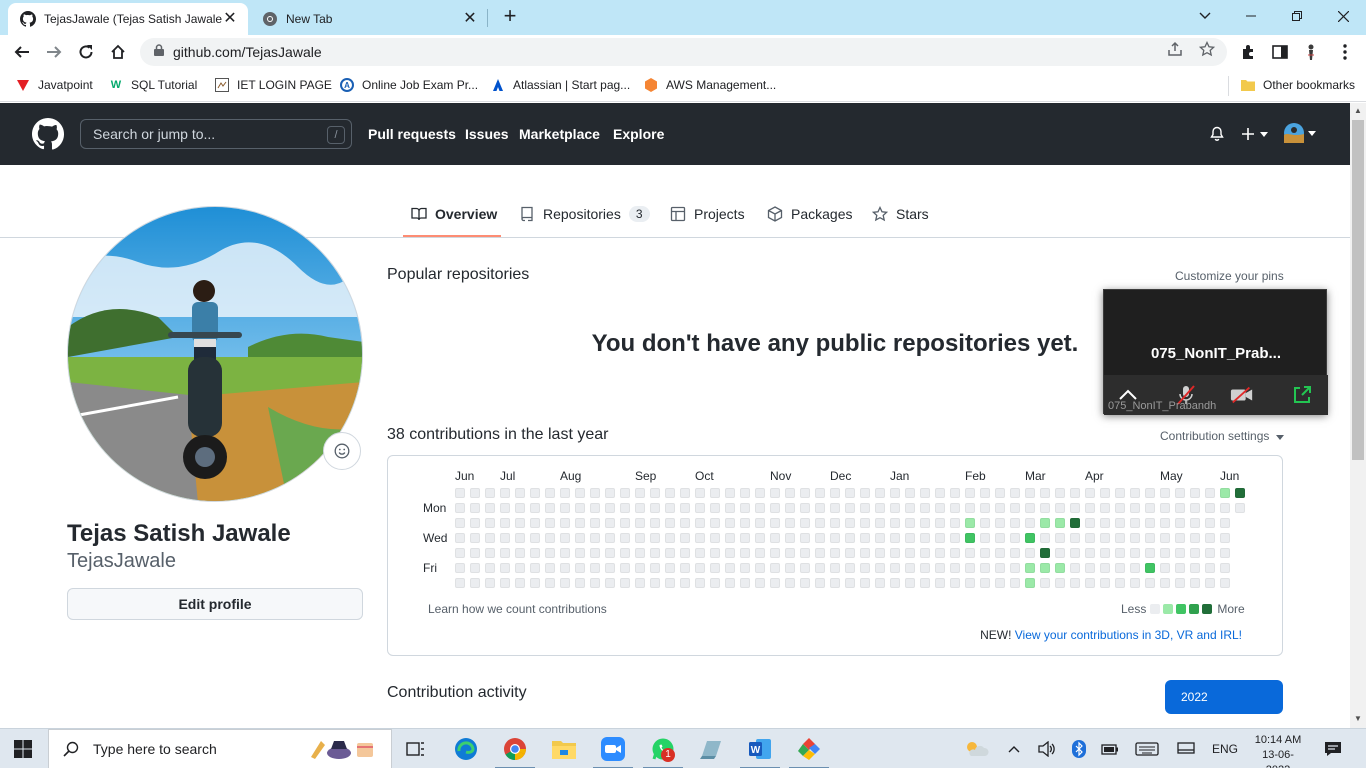 The height and width of the screenshot is (768, 1366). I want to click on keyboard-icon, so click(1147, 749).